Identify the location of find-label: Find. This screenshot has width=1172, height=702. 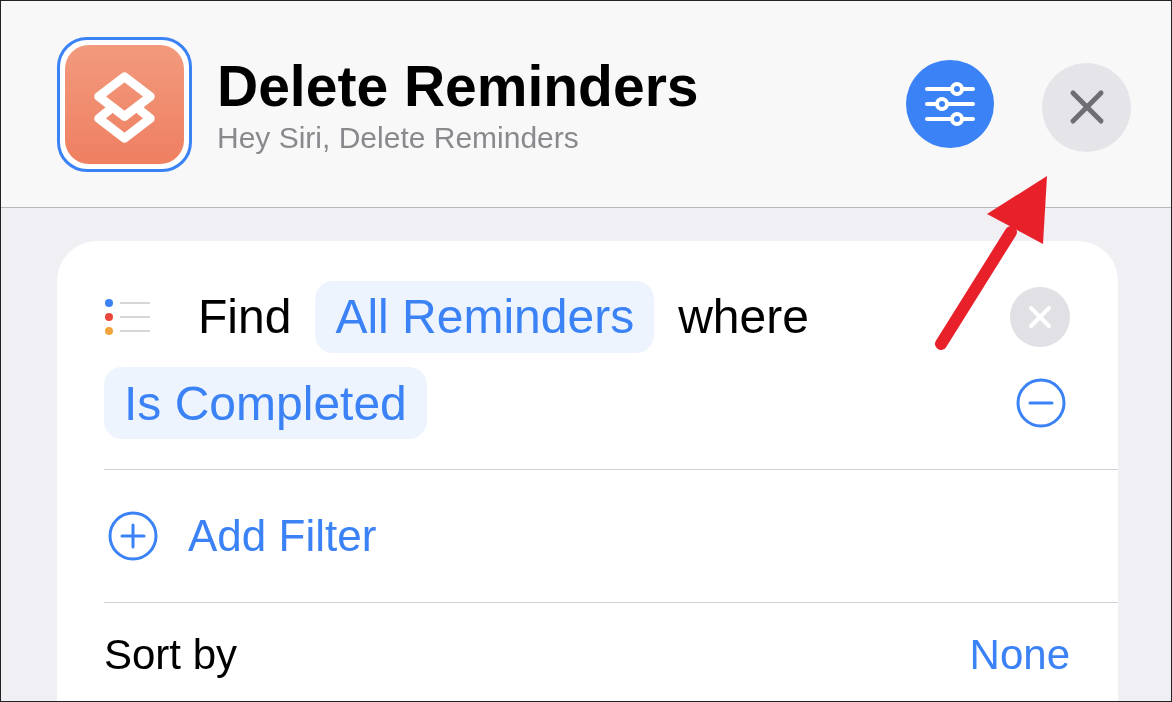
(245, 316).